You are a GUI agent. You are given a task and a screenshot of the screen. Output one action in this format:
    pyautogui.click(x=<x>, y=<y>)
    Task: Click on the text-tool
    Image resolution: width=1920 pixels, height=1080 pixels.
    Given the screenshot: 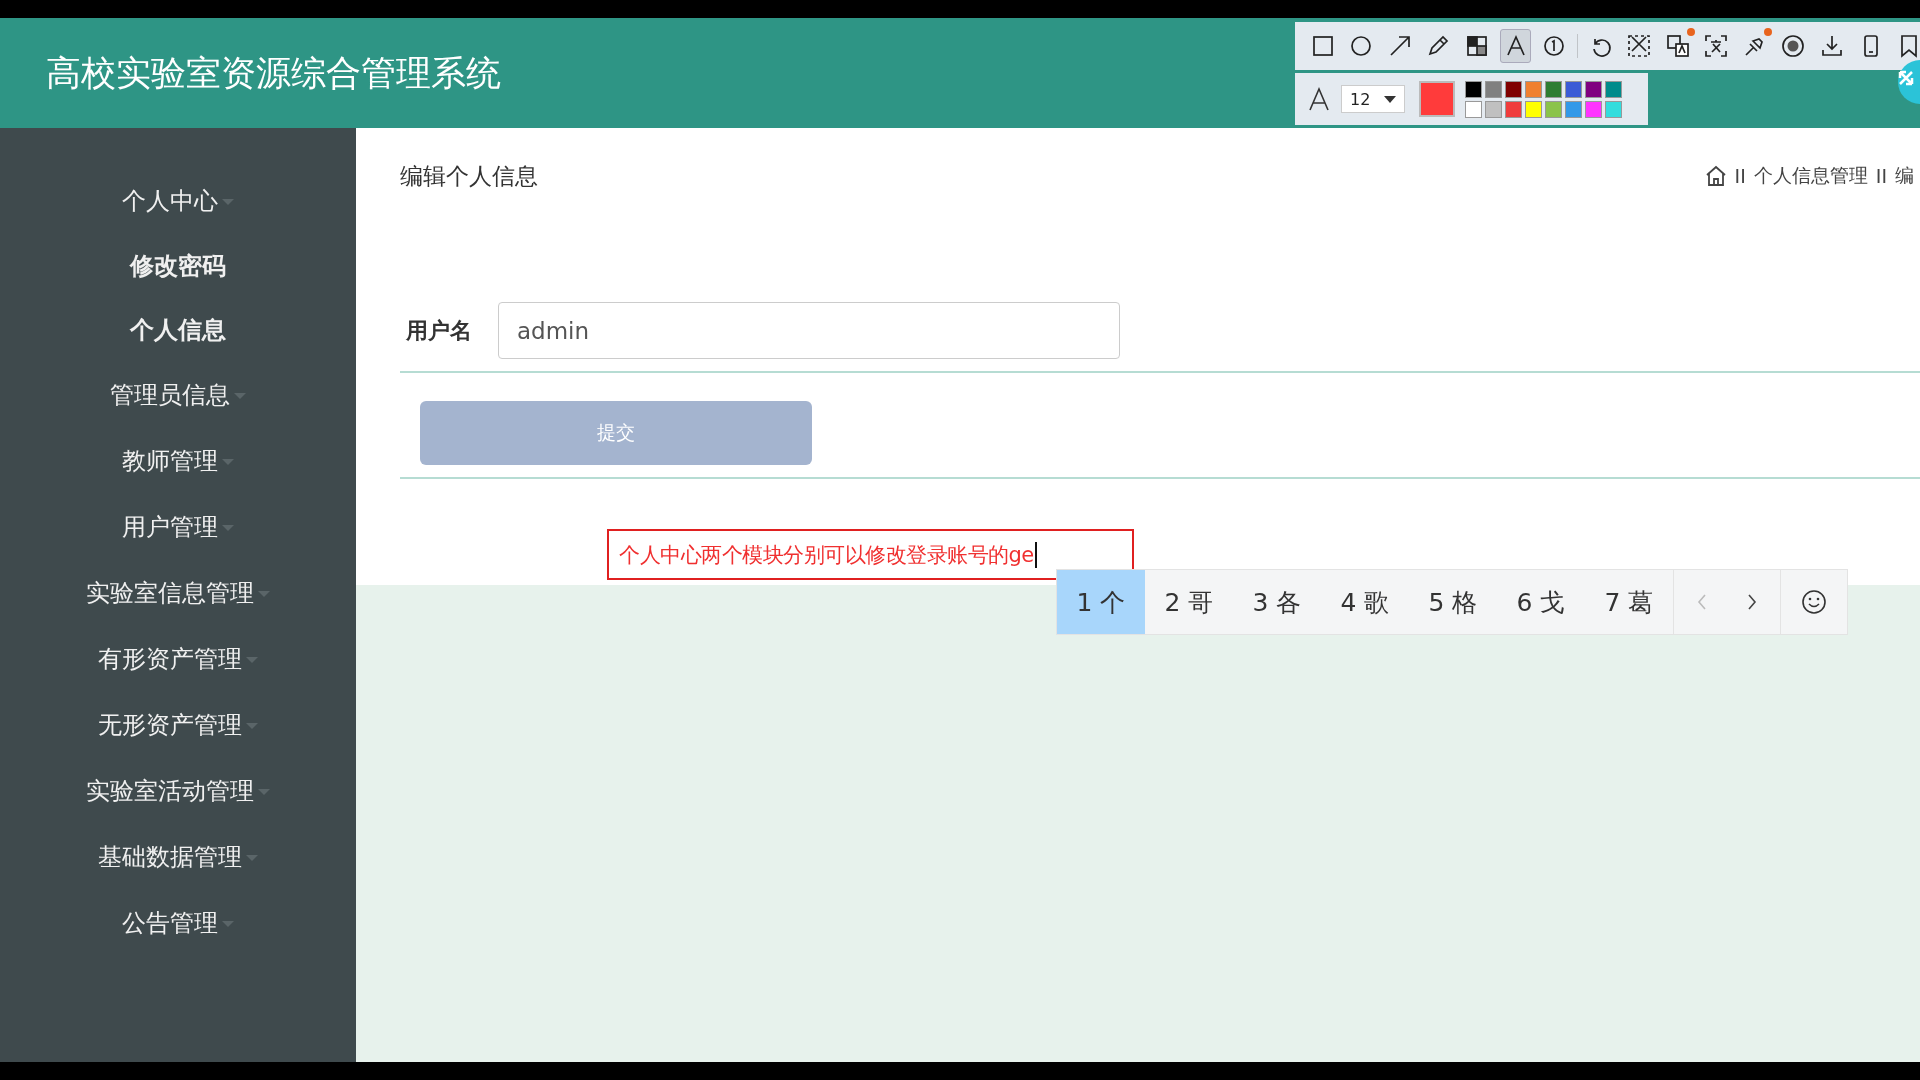 What is the action you would take?
    pyautogui.click(x=1515, y=46)
    